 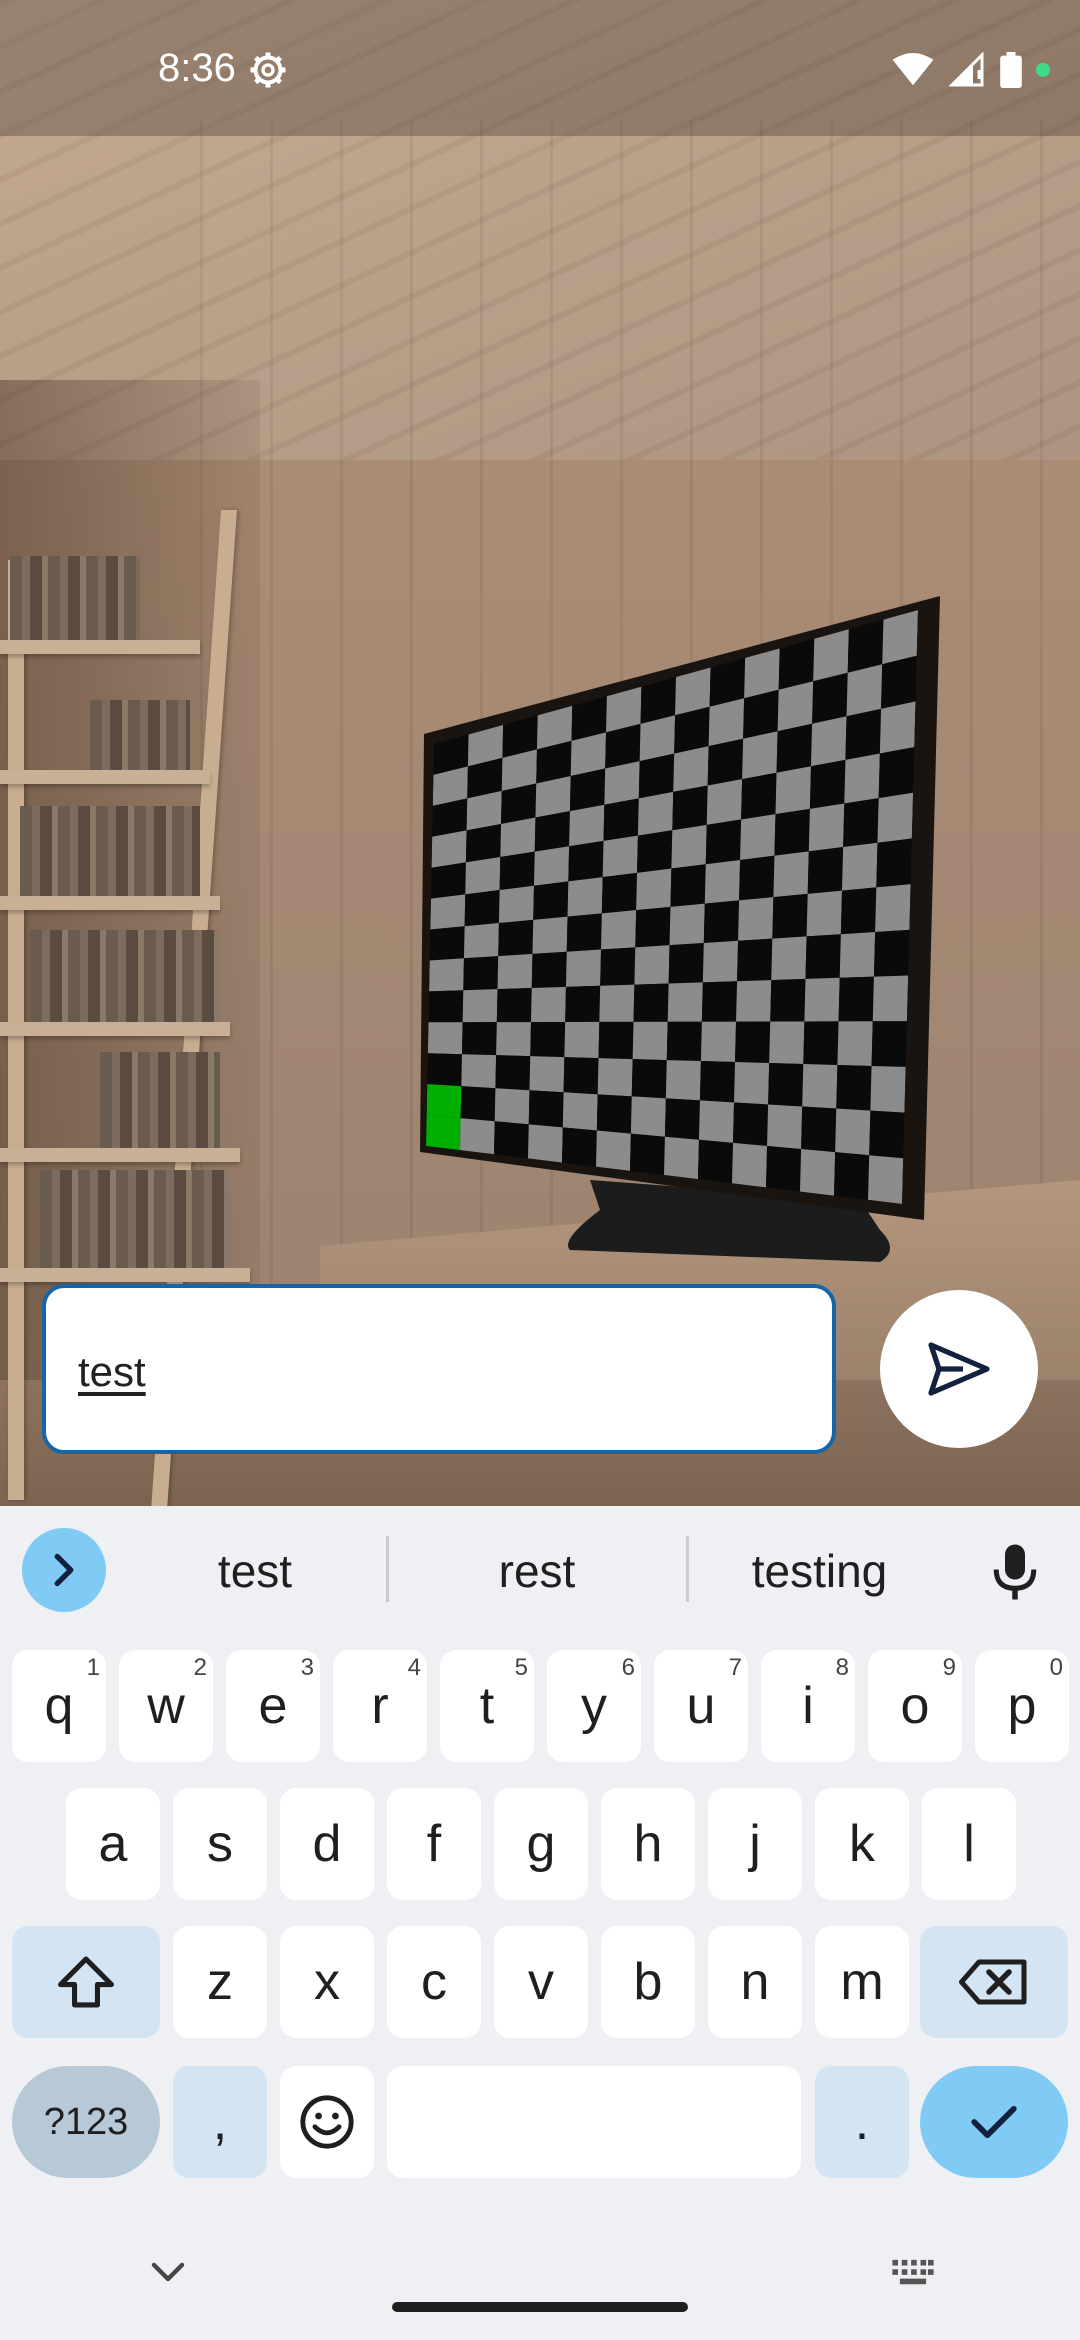 I want to click on key-f: f, so click(x=434, y=1844).